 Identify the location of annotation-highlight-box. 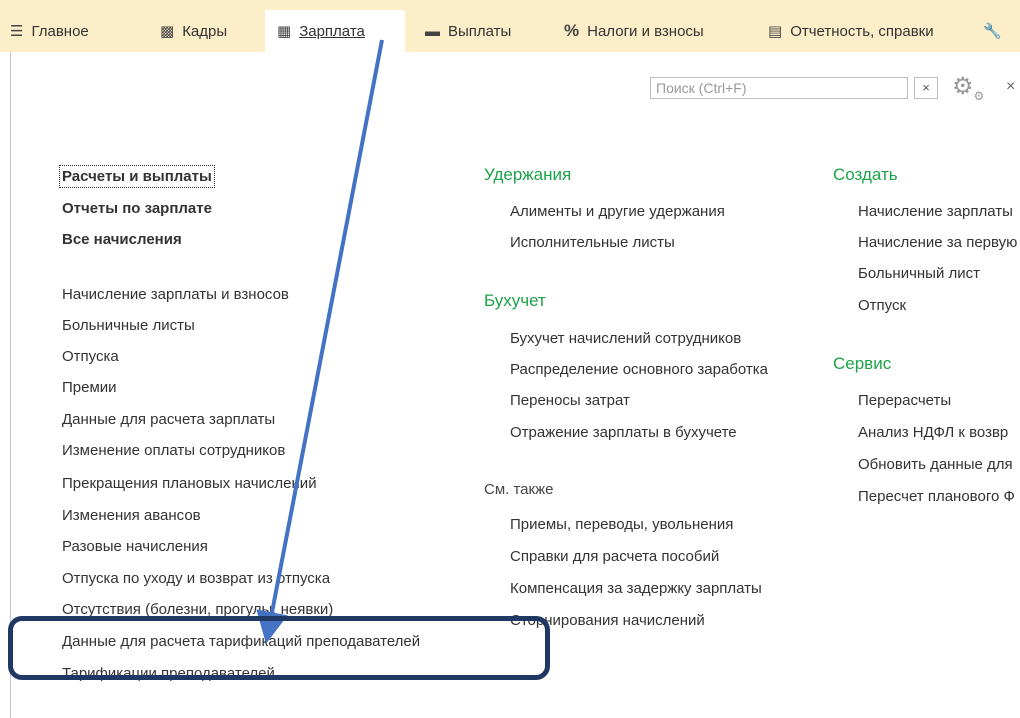
(279, 648).